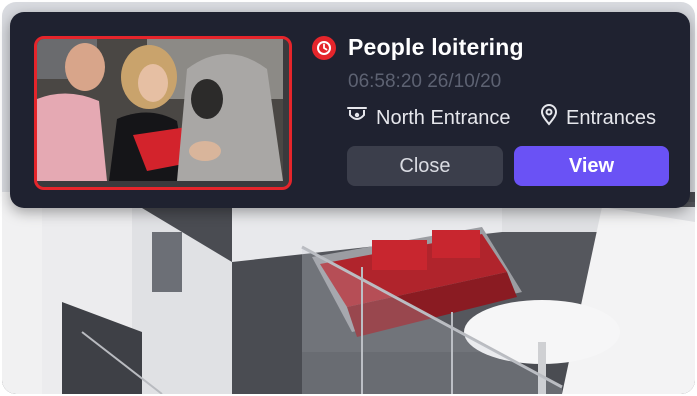 Image resolution: width=697 pixels, height=396 pixels. Describe the element at coordinates (549, 118) in the screenshot. I see `location-pin-icon` at that location.